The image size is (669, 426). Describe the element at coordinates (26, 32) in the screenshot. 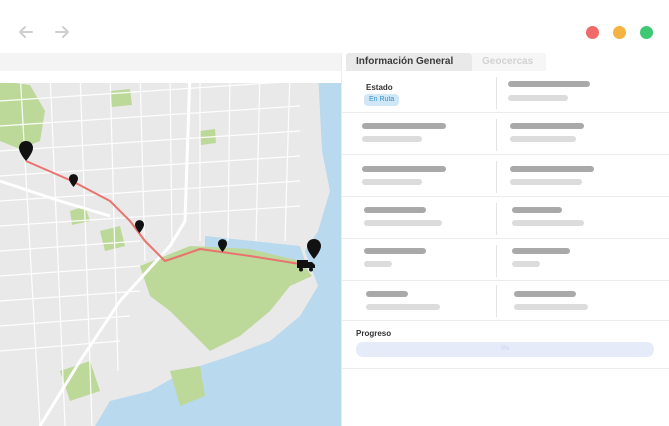

I see `arrow-left-icon` at that location.